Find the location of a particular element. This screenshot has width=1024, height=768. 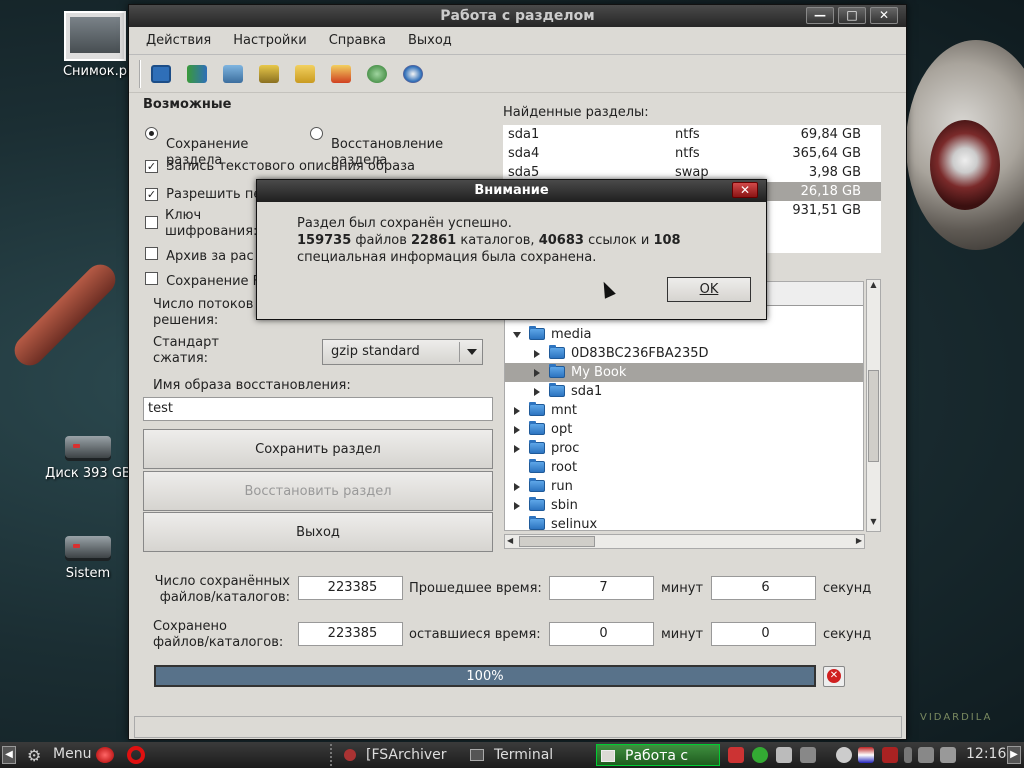

close-button: ✕ is located at coordinates (884, 15).